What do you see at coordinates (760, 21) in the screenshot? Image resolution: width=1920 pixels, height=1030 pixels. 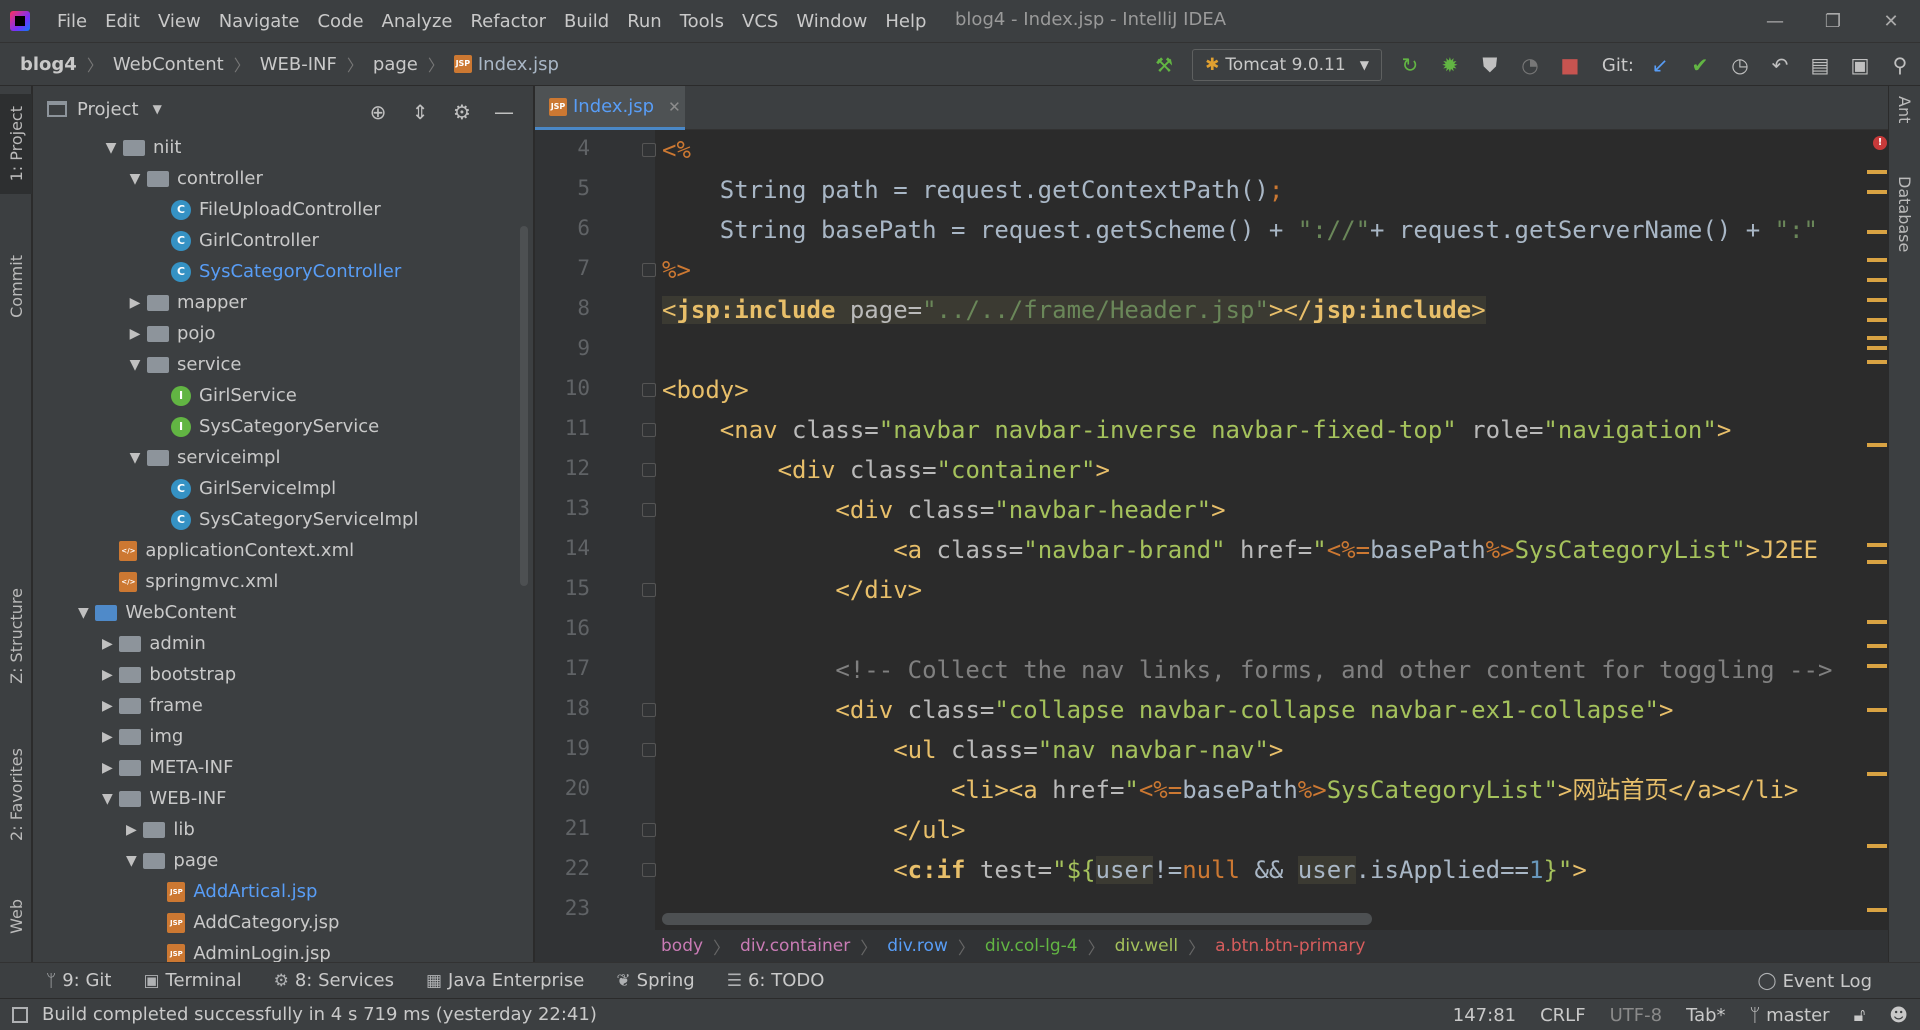 I see `menu-vcs: VCS` at bounding box center [760, 21].